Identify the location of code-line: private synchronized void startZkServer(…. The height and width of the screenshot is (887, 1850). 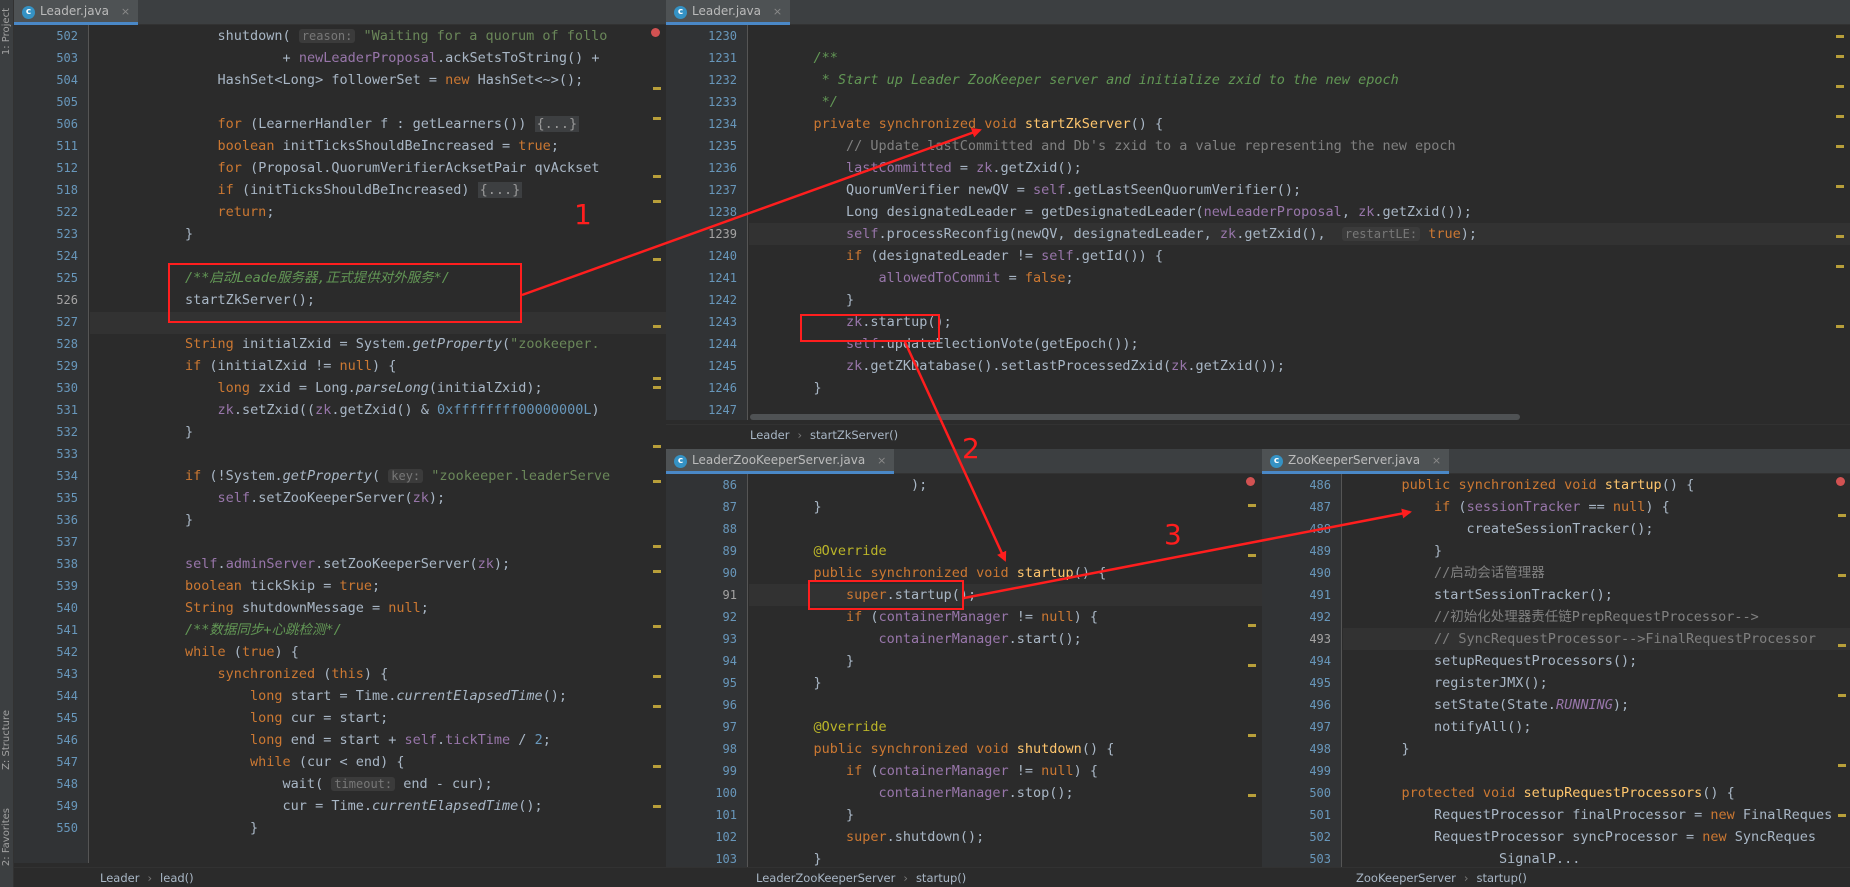
(972, 124).